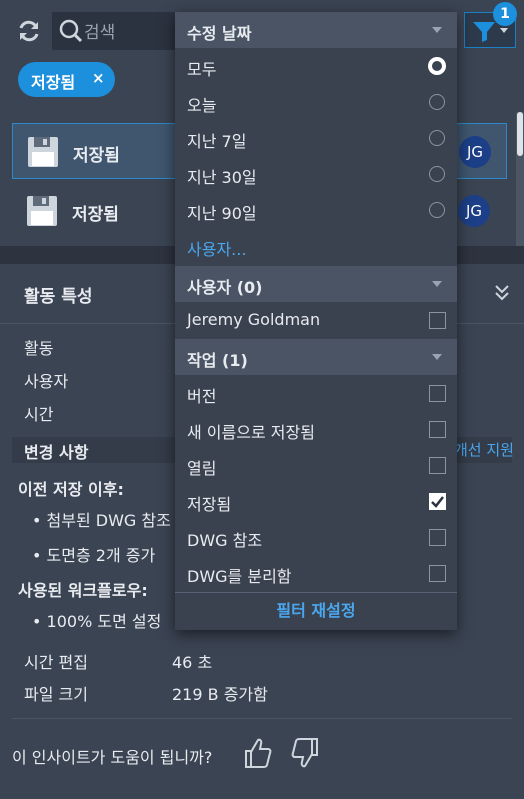 The width and height of the screenshot is (524, 799). Describe the element at coordinates (202, 468) in the screenshot. I see `option-label: 열림` at that location.